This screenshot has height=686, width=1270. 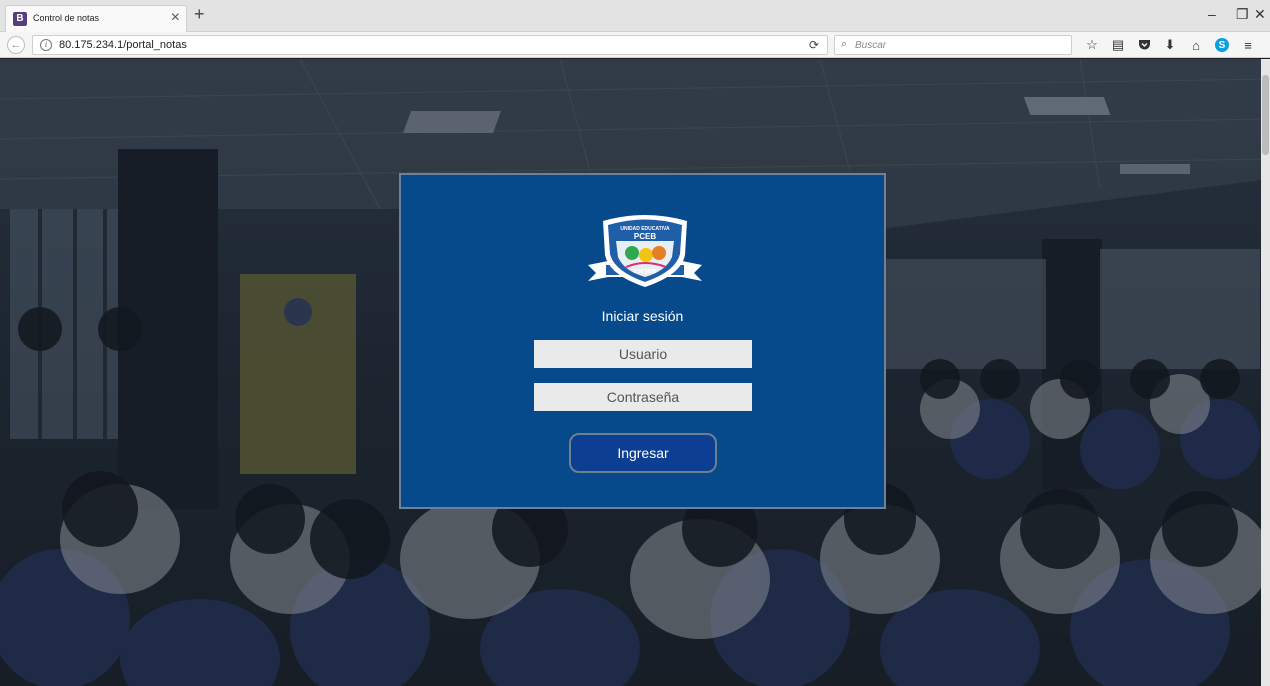 What do you see at coordinates (123, 45) in the screenshot?
I see `url-text: 80.175.234.1/portal_notas` at bounding box center [123, 45].